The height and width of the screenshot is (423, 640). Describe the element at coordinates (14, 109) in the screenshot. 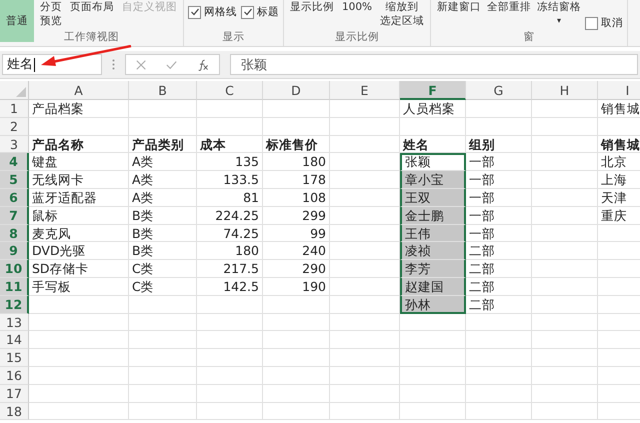

I see `row-header: 1` at that location.